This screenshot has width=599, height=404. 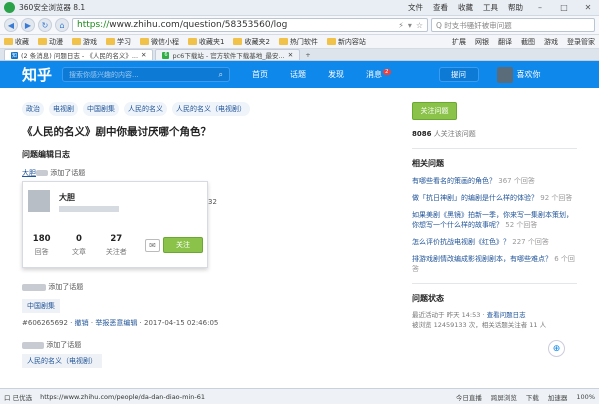 What do you see at coordinates (166, 55) in the screenshot?
I see `pc6-tab-icon: 6` at bounding box center [166, 55].